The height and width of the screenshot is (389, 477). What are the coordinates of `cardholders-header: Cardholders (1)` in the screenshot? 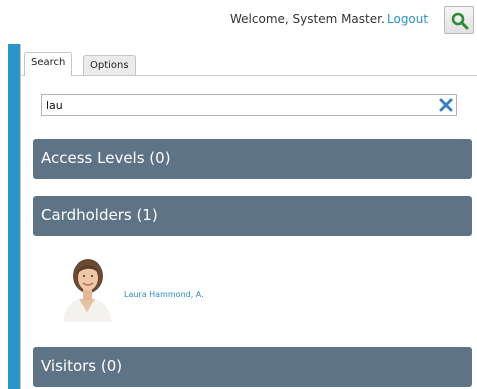 It's located at (252, 216).